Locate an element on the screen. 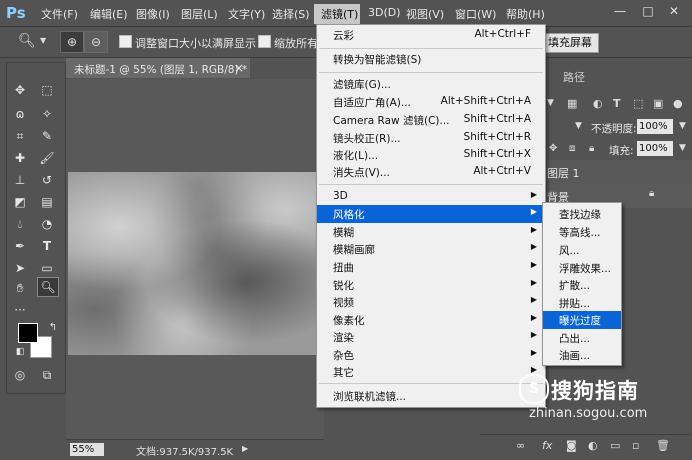 This screenshot has width=692, height=460. menu-file: 文件(F) is located at coordinates (59, 14).